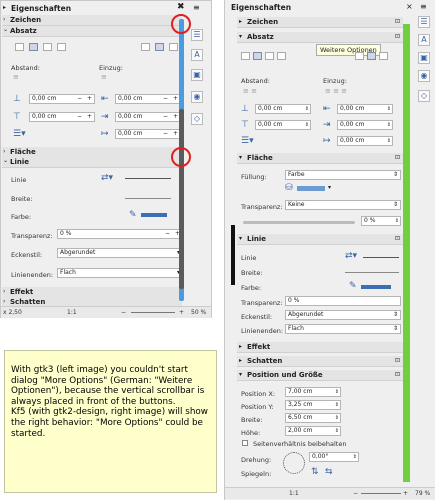 The height and width of the screenshot is (500, 435). Describe the element at coordinates (343, 315) in the screenshot. I see `corner-style-select: Abgerundet ⇕` at that location.